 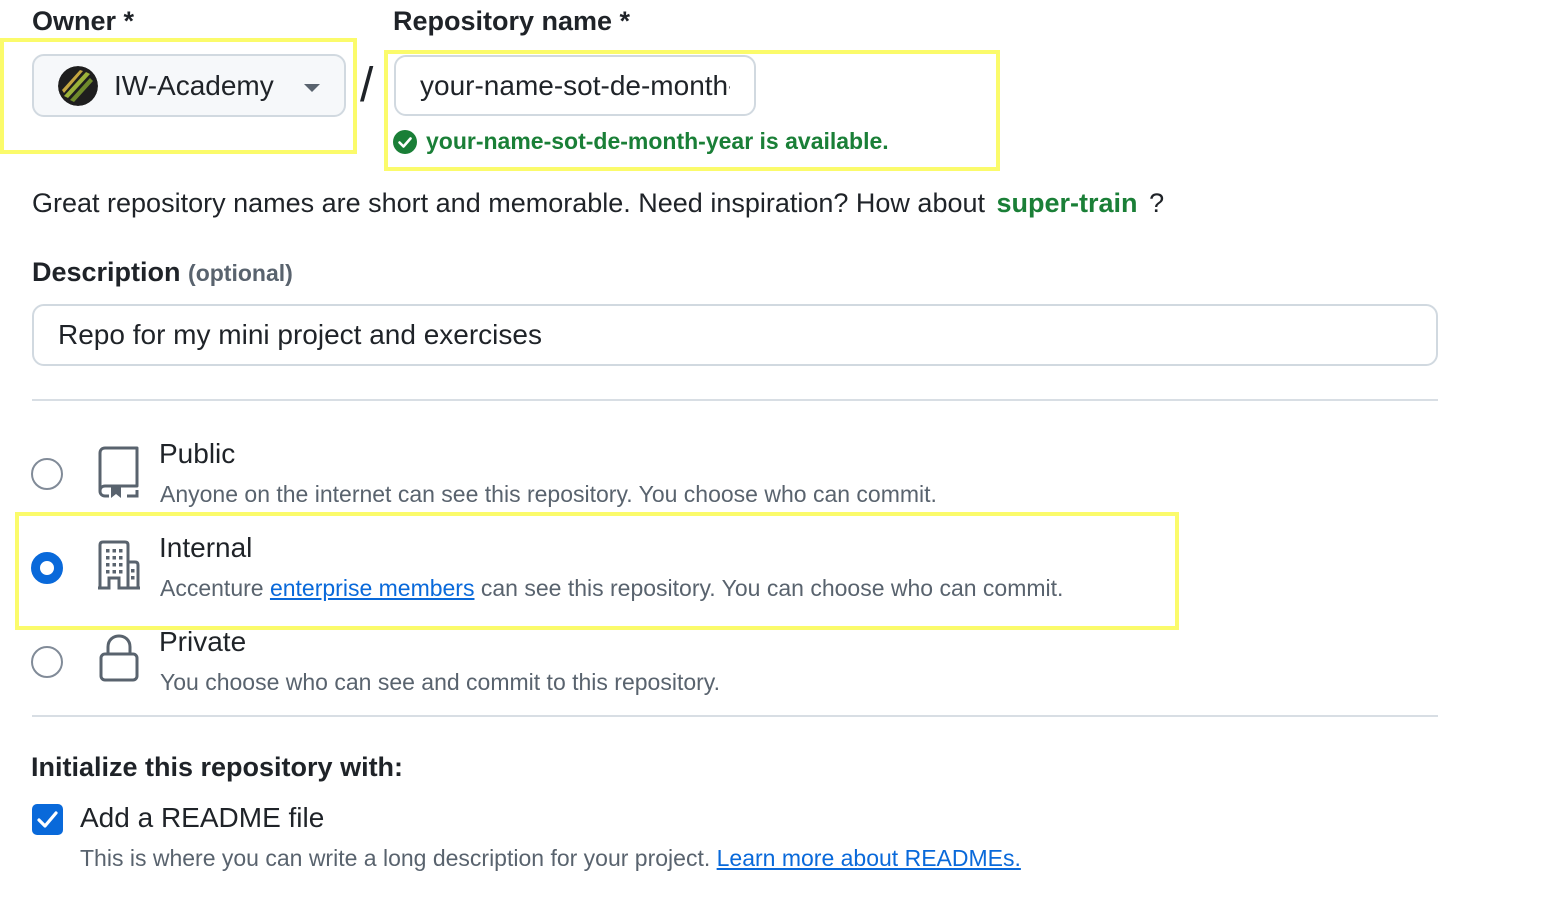 I want to click on owner-avatar-image, so click(x=78, y=85).